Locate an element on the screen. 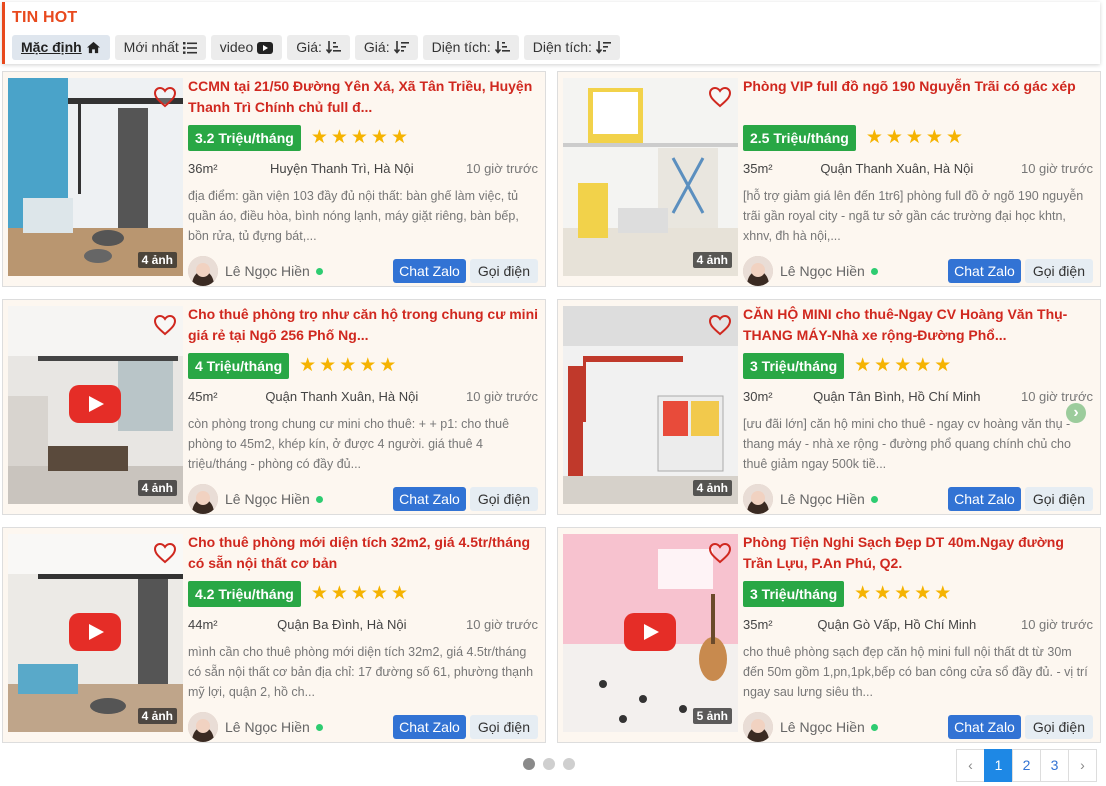  pagination-prev: ‹ is located at coordinates (970, 765).